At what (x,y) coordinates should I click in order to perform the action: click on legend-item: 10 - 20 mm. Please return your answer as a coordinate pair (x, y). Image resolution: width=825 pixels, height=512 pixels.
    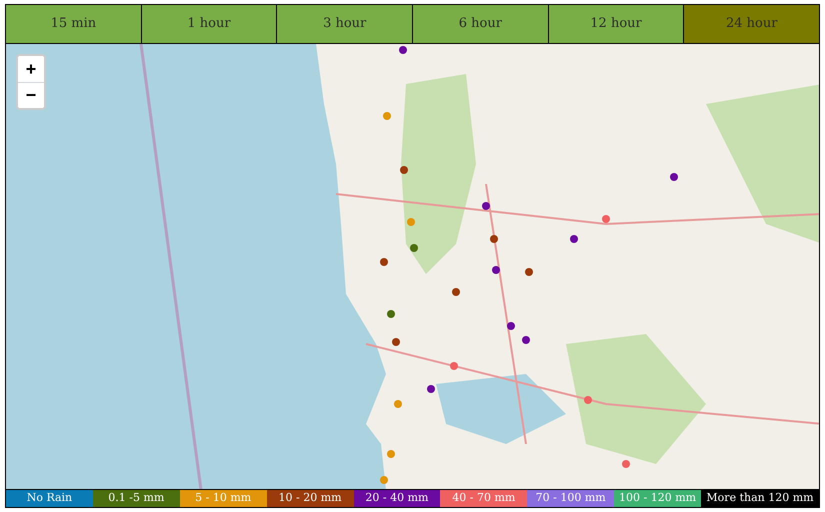
    Looking at the image, I should click on (310, 498).